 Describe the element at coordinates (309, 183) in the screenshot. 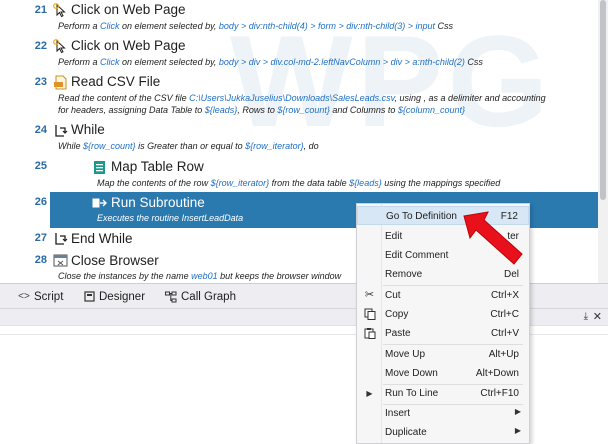

I see `step-text: from the data table` at that location.